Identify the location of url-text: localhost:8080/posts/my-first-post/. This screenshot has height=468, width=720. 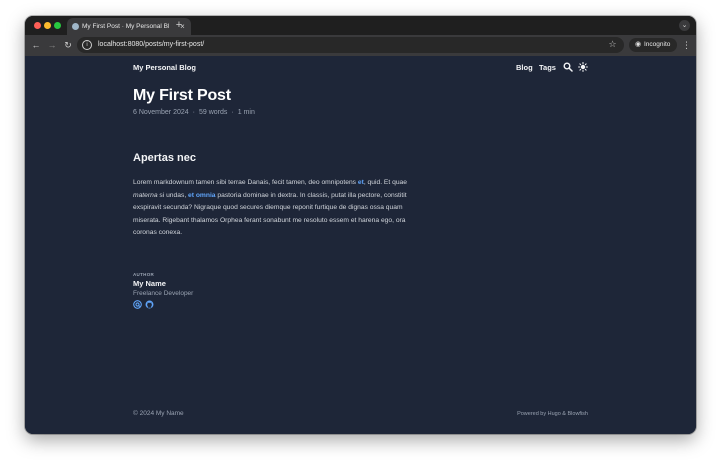
(151, 45).